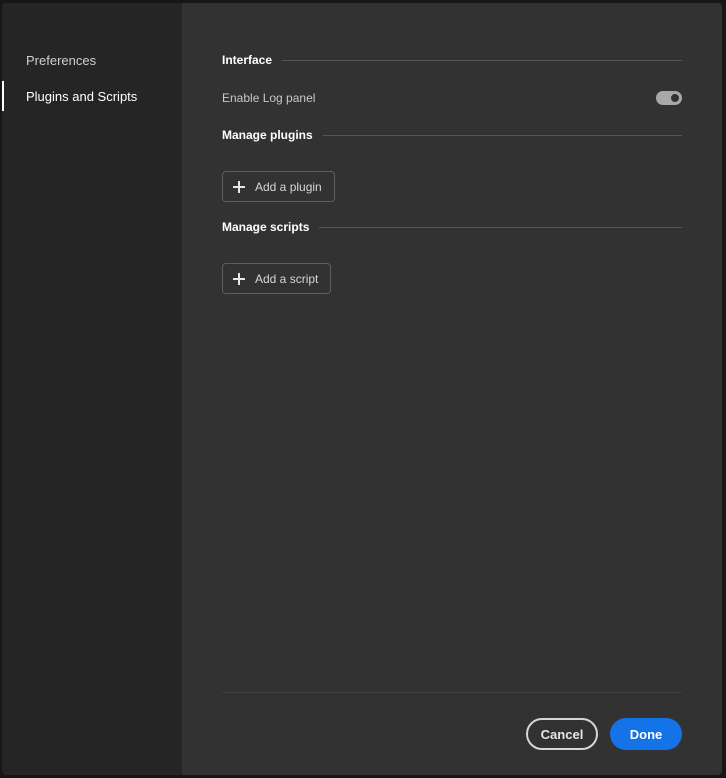  I want to click on log-panel-label: Enable Log panel, so click(269, 98).